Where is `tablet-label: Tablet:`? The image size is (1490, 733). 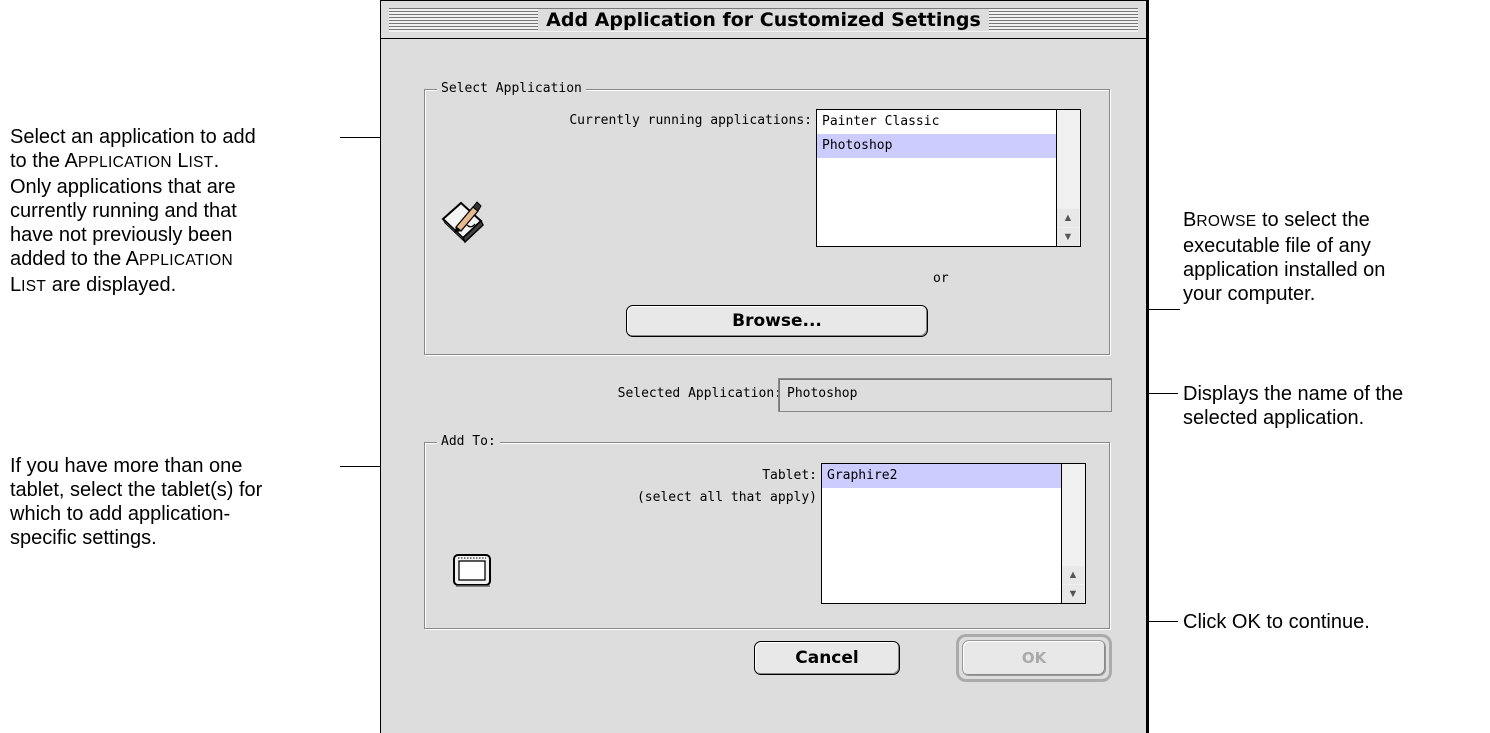 tablet-label: Tablet: is located at coordinates (789, 475).